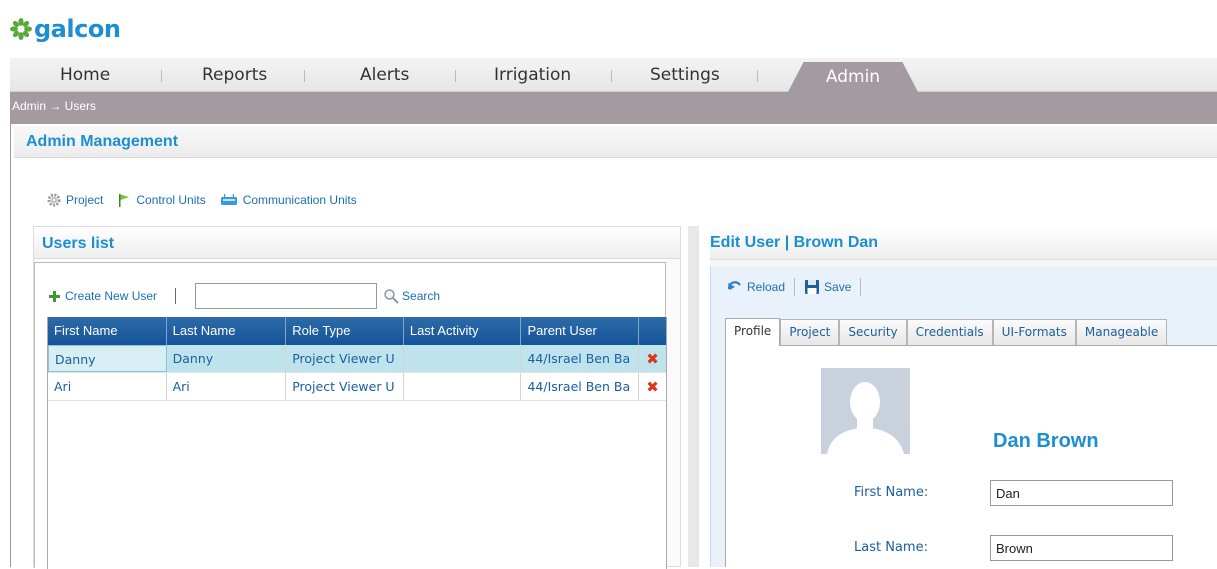 The image size is (1217, 569). I want to click on users-list-header: Users list, so click(357, 243).